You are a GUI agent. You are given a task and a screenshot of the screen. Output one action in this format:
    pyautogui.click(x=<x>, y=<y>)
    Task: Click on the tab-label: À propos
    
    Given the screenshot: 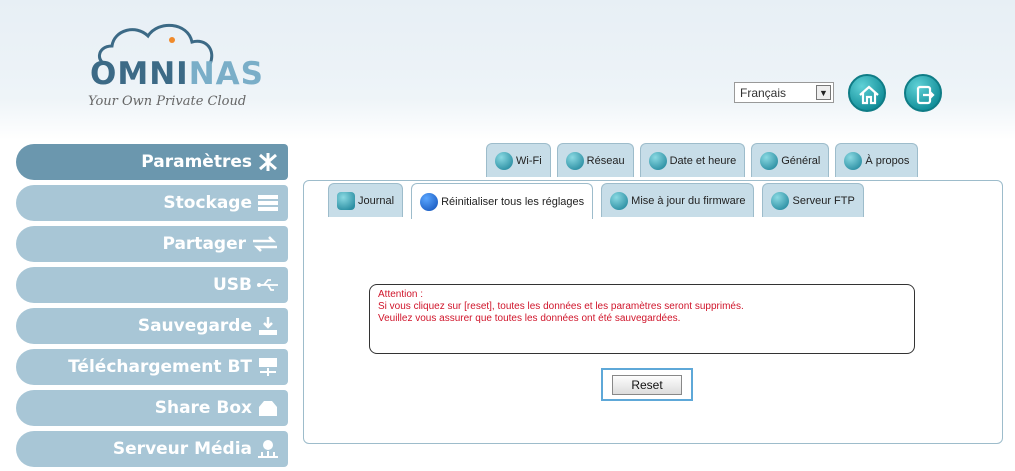 What is the action you would take?
    pyautogui.click(x=887, y=160)
    